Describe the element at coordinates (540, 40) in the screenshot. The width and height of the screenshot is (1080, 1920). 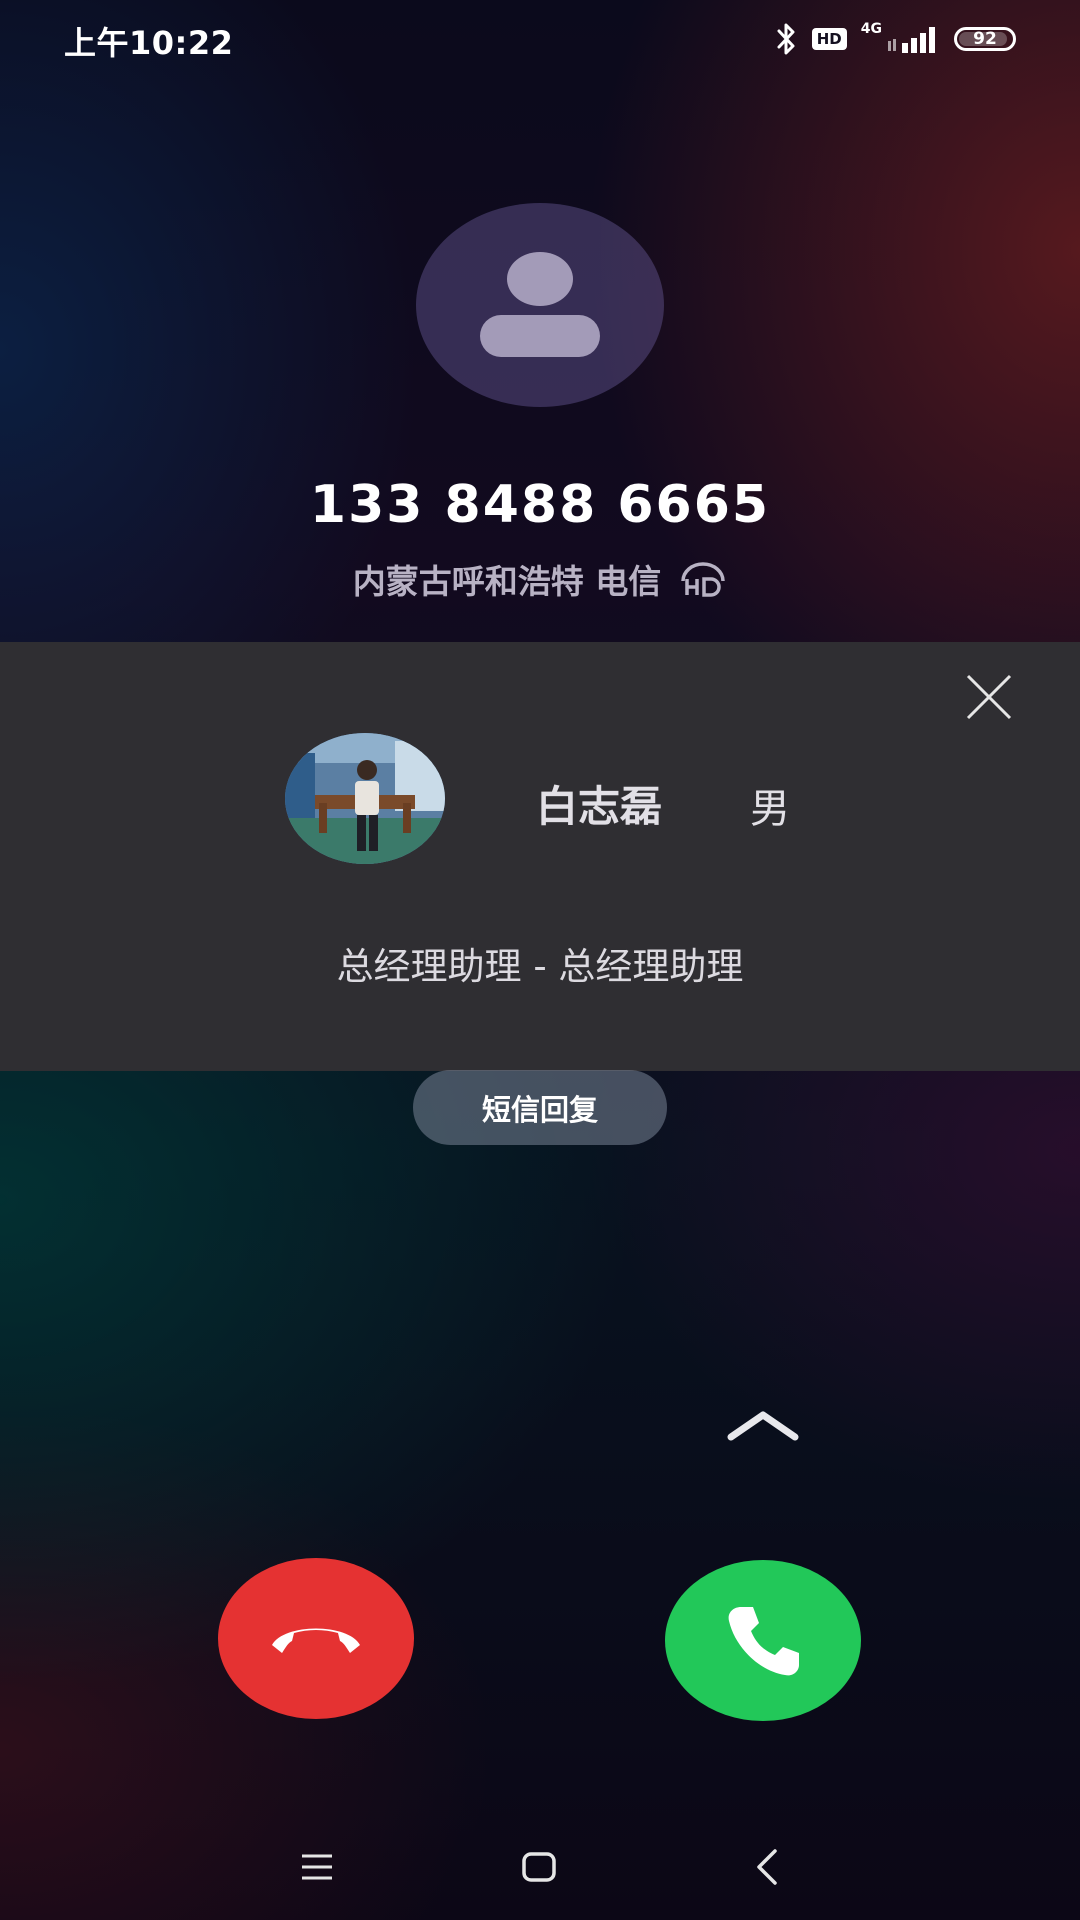
I see `status-bar: 上午10:22 HD 4G 92` at that location.